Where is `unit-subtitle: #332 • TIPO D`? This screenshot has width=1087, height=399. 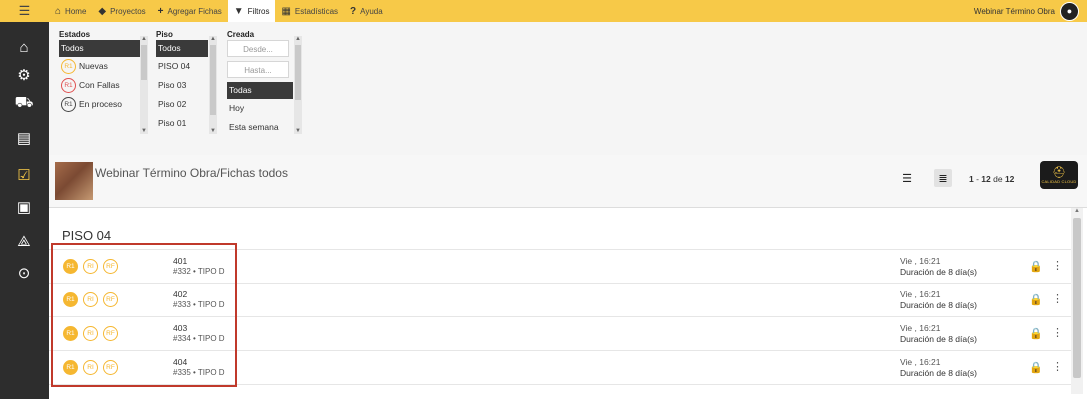 unit-subtitle: #332 • TIPO D is located at coordinates (199, 271).